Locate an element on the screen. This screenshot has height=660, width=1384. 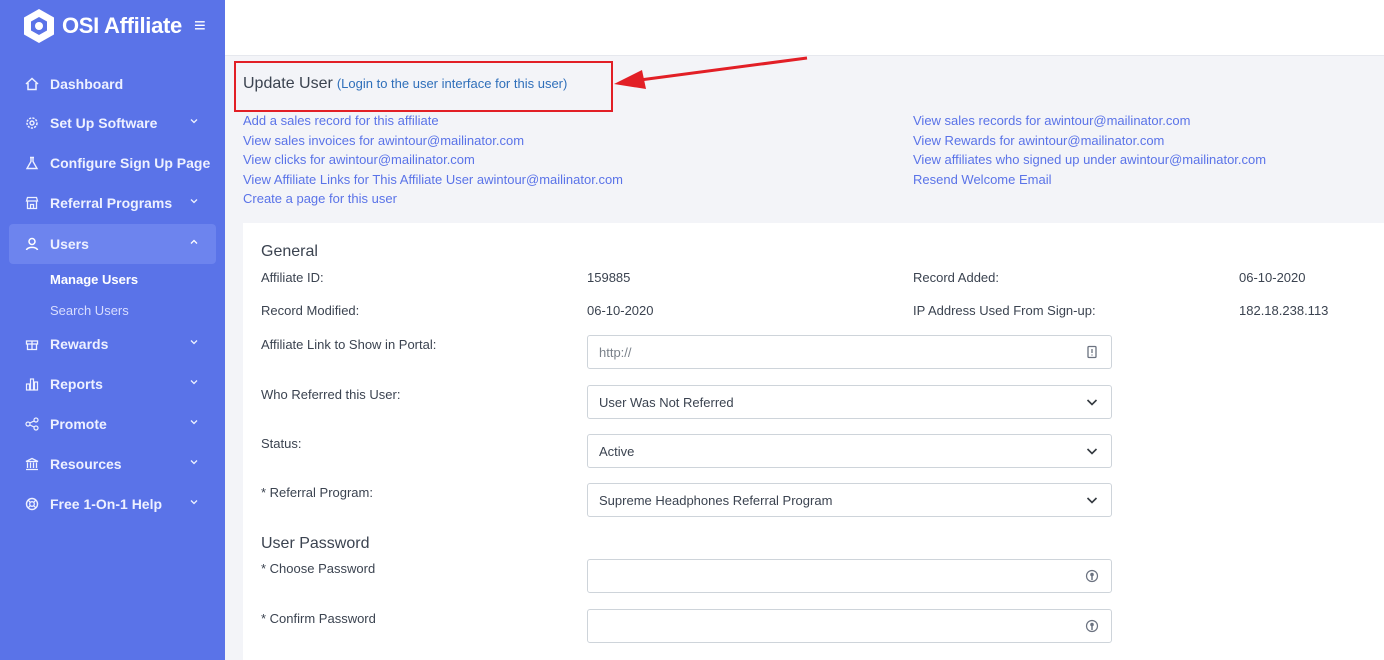
hamburger-icon: ≡ is located at coordinates (200, 26).